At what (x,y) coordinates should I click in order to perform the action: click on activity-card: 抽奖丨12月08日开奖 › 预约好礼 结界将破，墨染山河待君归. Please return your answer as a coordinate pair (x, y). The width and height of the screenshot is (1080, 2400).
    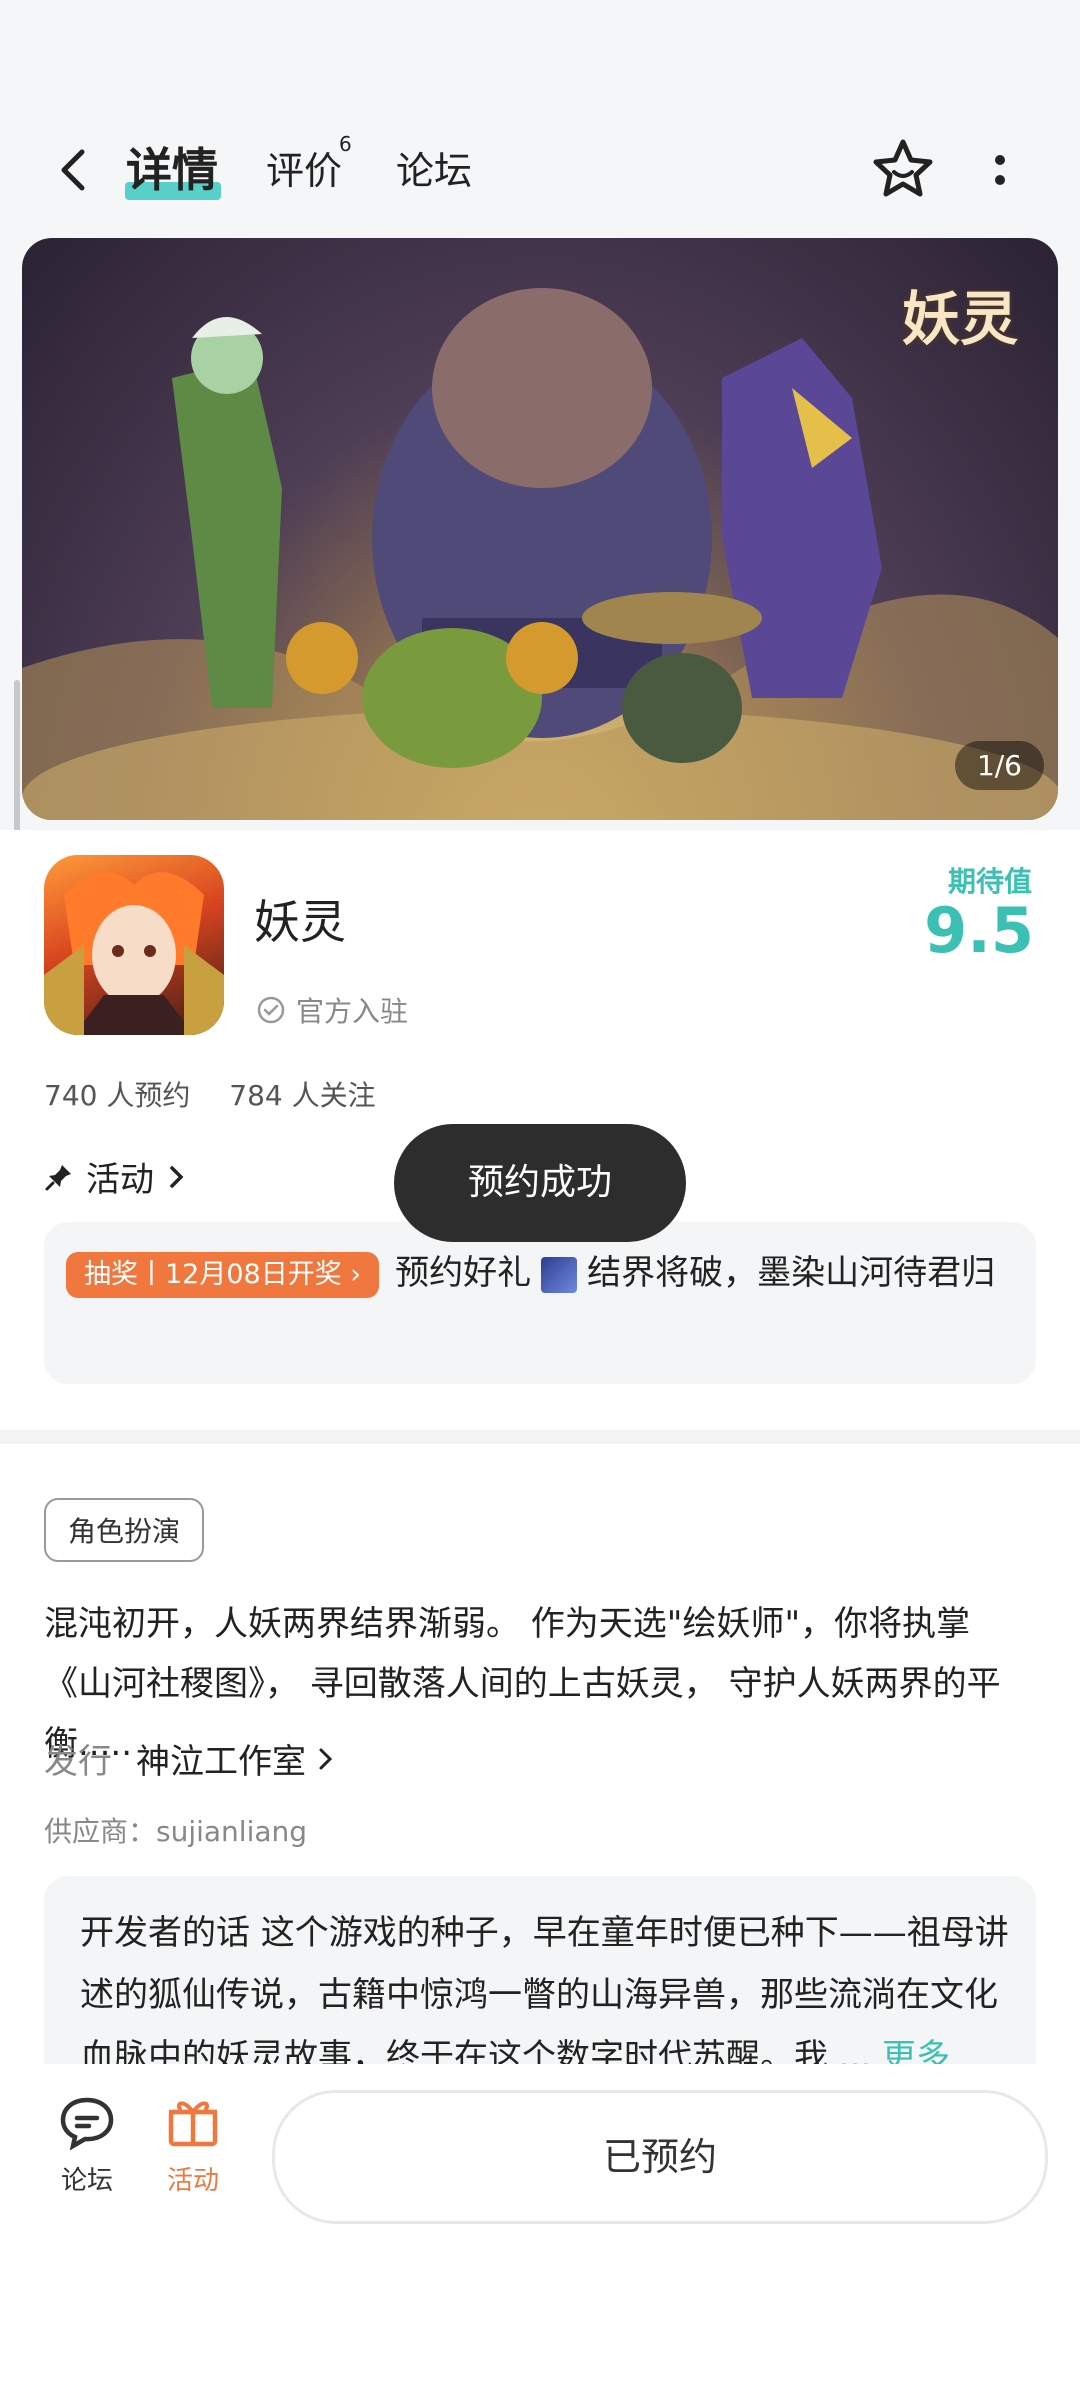
    Looking at the image, I should click on (540, 1303).